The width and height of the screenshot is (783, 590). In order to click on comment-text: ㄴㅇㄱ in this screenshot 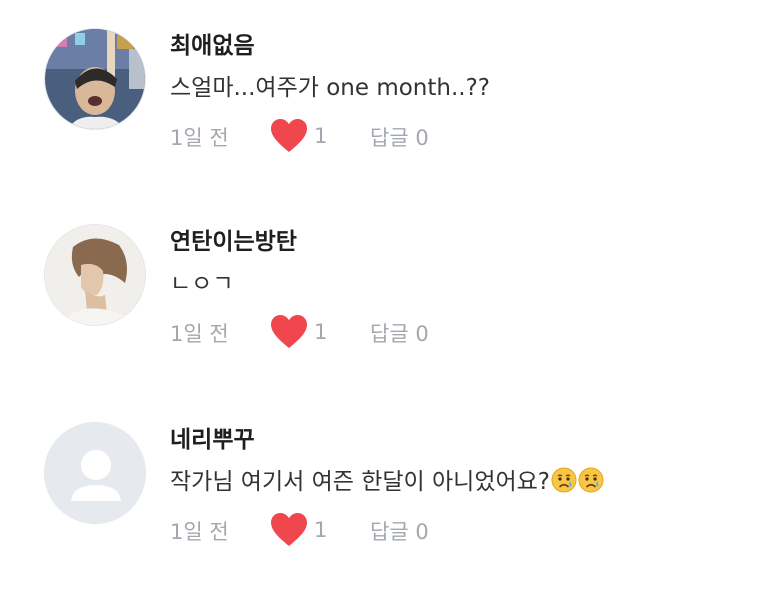, I will do `click(202, 284)`.